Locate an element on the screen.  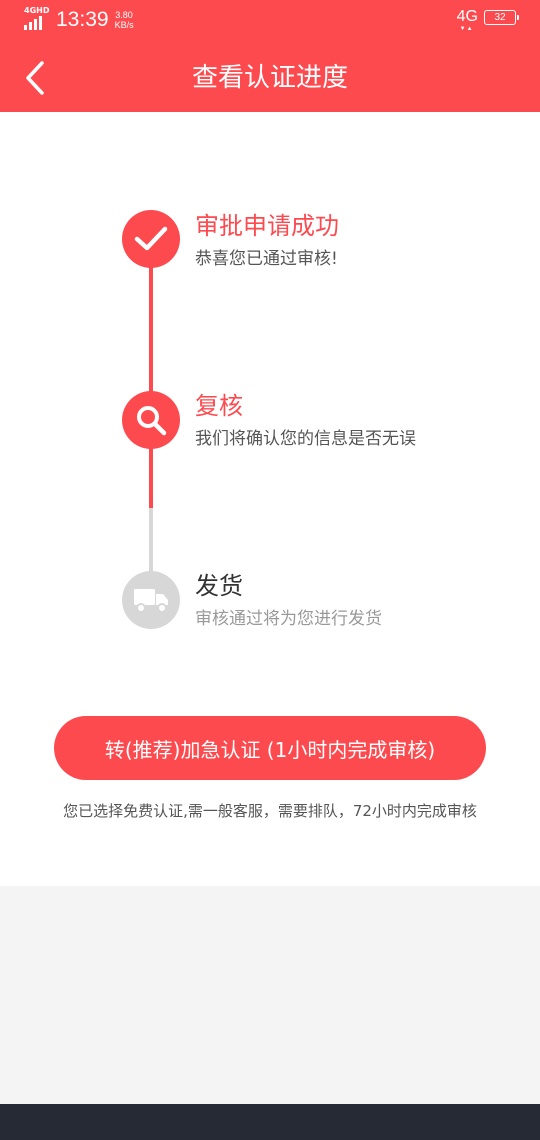
truck-icon is located at coordinates (151, 601).